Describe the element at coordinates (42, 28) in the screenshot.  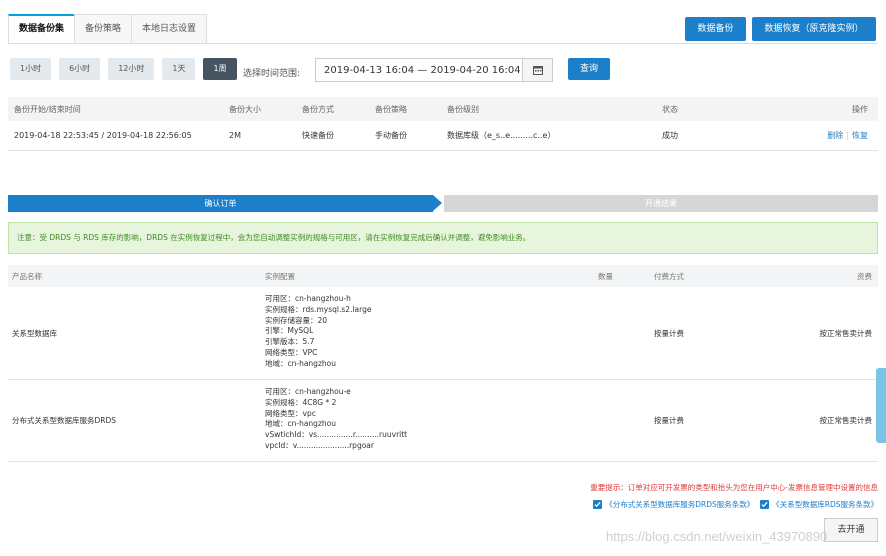
I see `tab-backup-sets: 数据备份集` at that location.